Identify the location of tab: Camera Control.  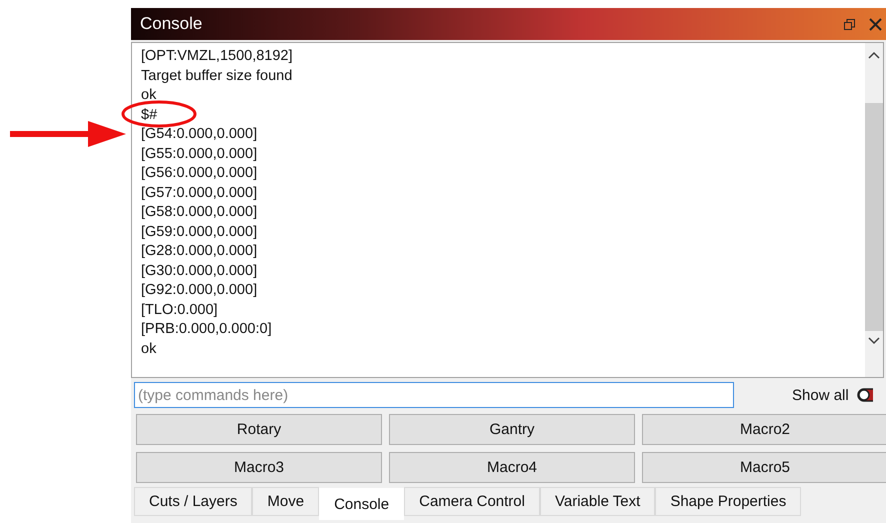
(472, 501).